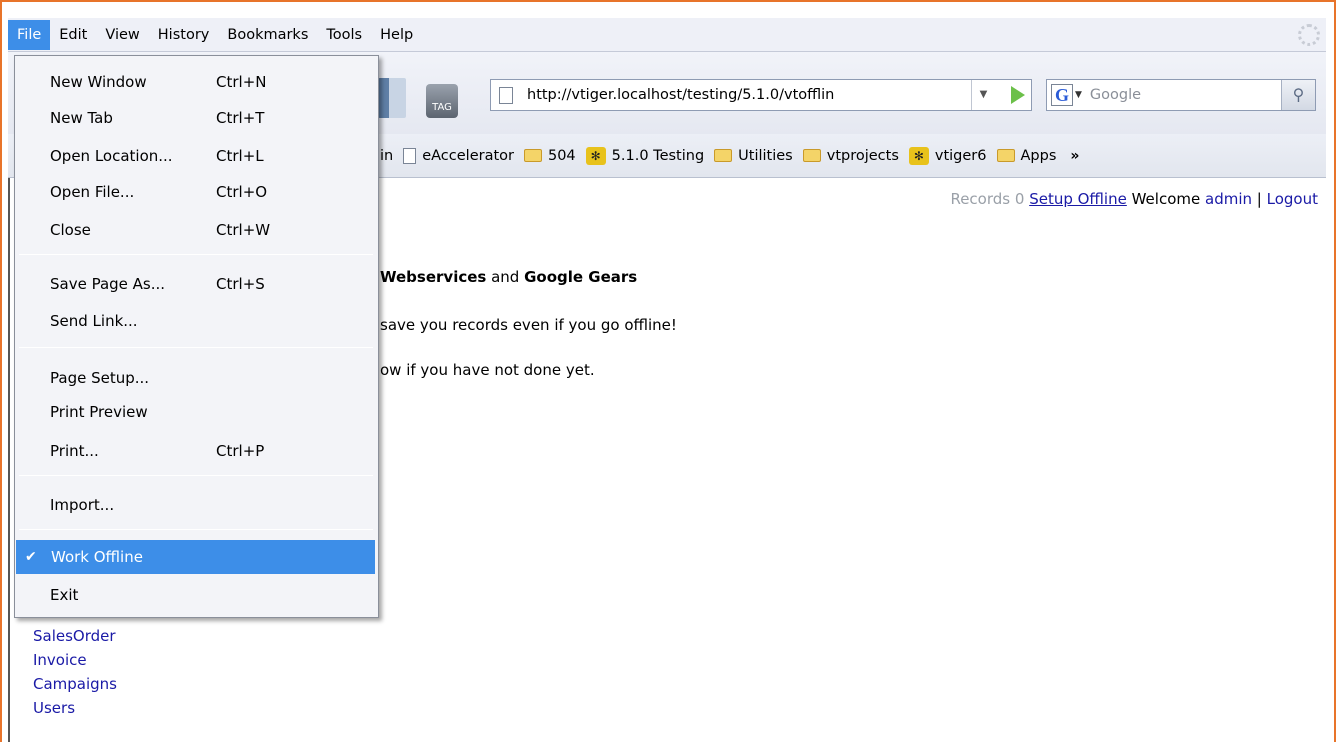 This screenshot has height=742, width=1336. What do you see at coordinates (9, 460) in the screenshot?
I see `content-left-border` at bounding box center [9, 460].